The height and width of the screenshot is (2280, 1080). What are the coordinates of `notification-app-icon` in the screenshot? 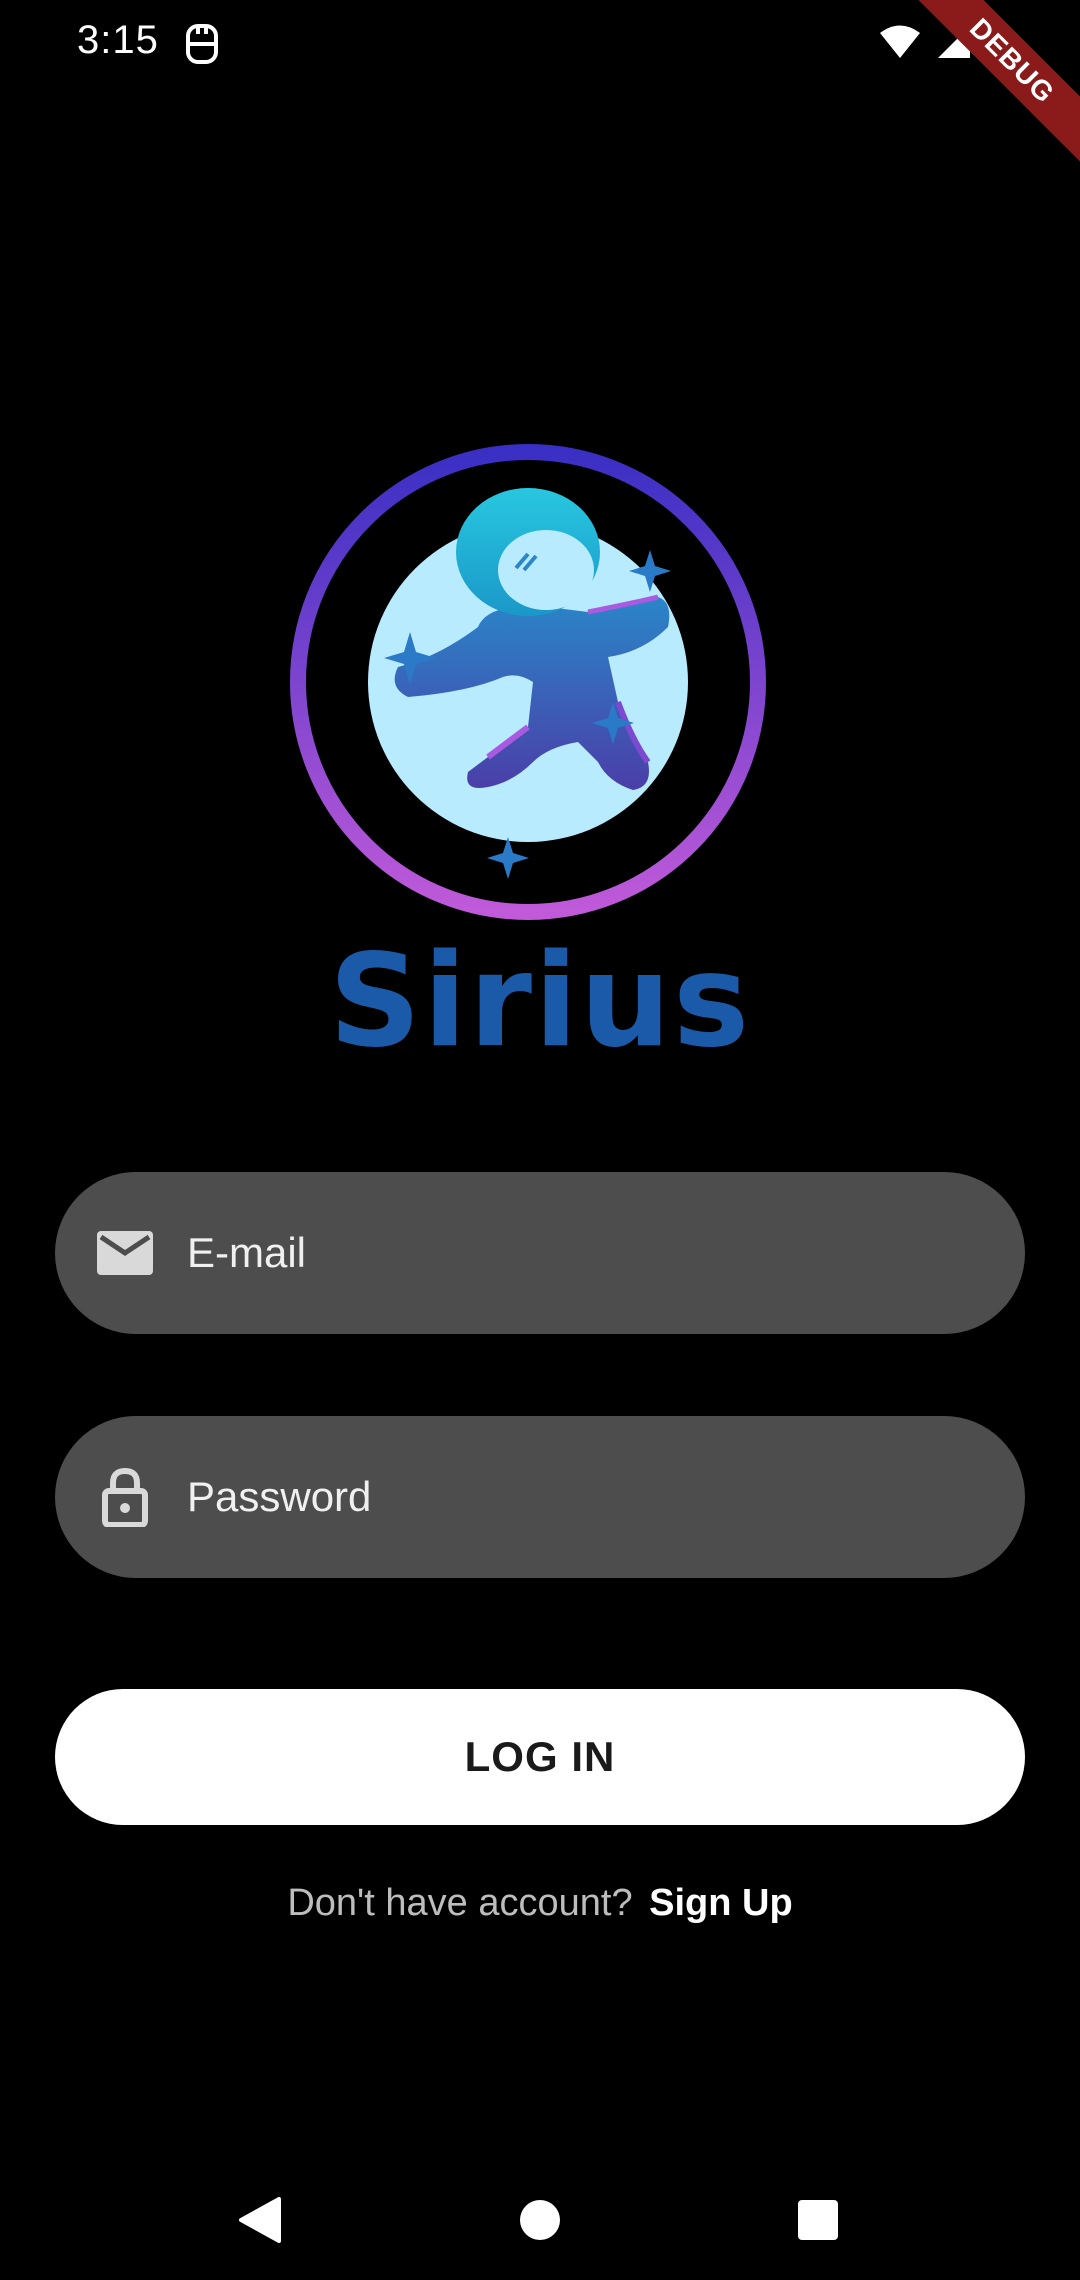 It's located at (202, 44).